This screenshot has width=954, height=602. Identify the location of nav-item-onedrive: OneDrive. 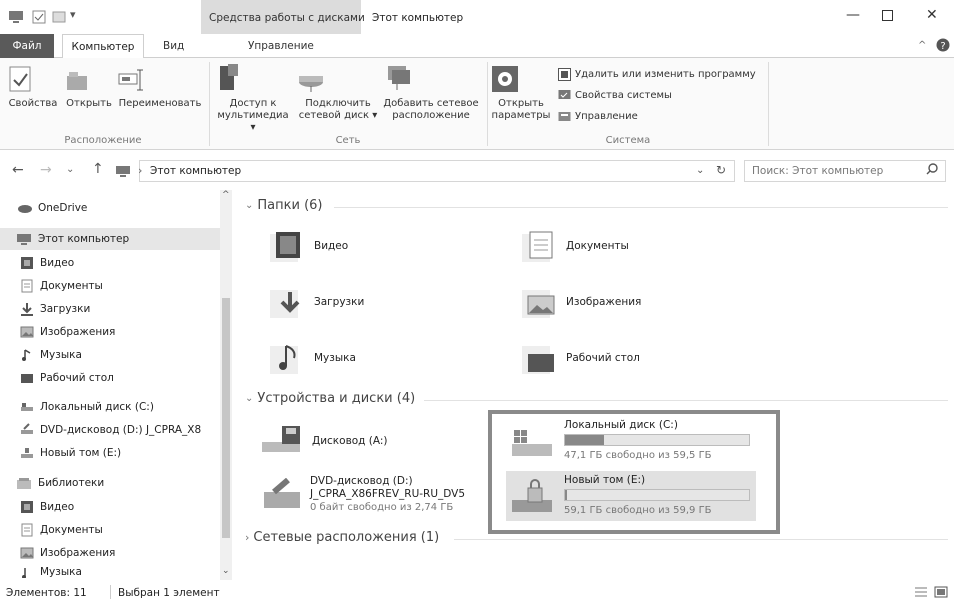
(51, 208).